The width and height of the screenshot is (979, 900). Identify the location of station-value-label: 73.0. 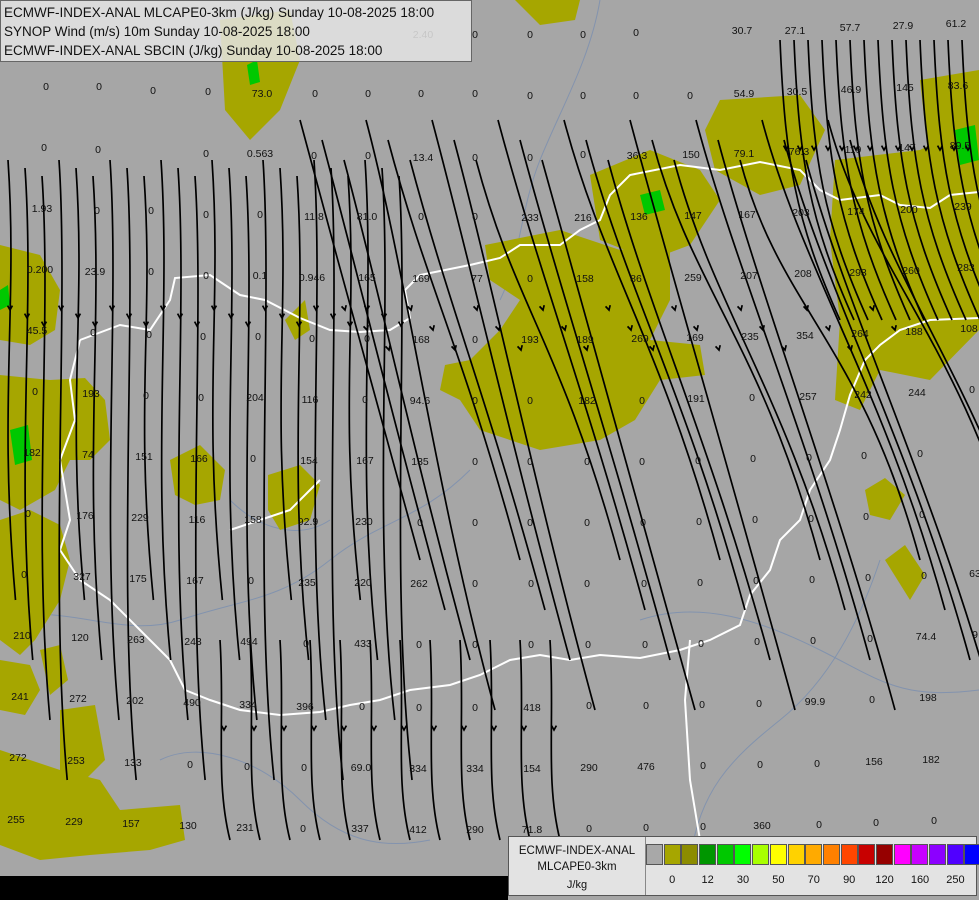
(262, 94).